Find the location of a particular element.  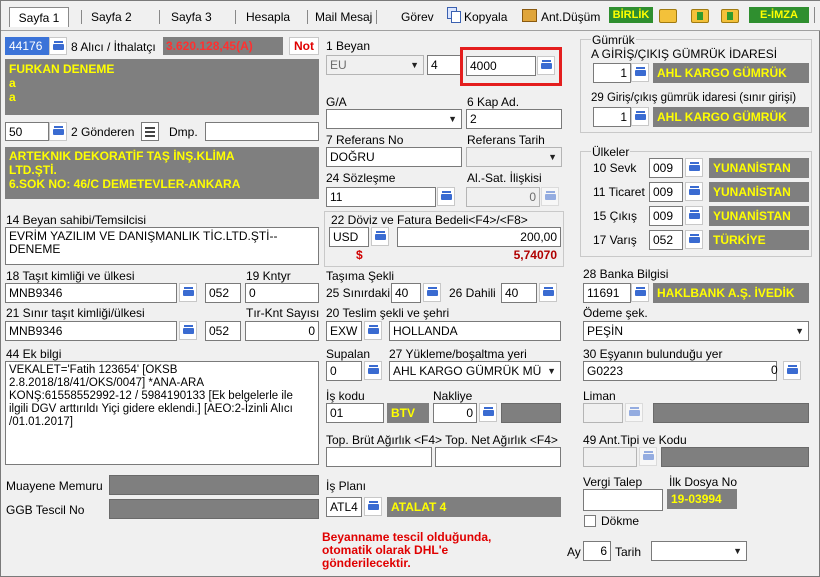

giris-cikis-lookup-button is located at coordinates (640, 72).